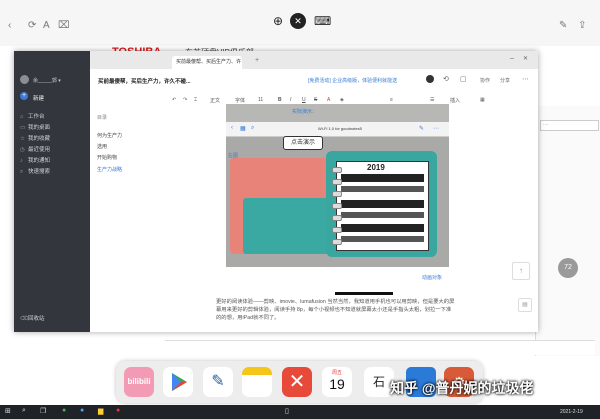  I want to click on outline-title: 目录, so click(102, 118).